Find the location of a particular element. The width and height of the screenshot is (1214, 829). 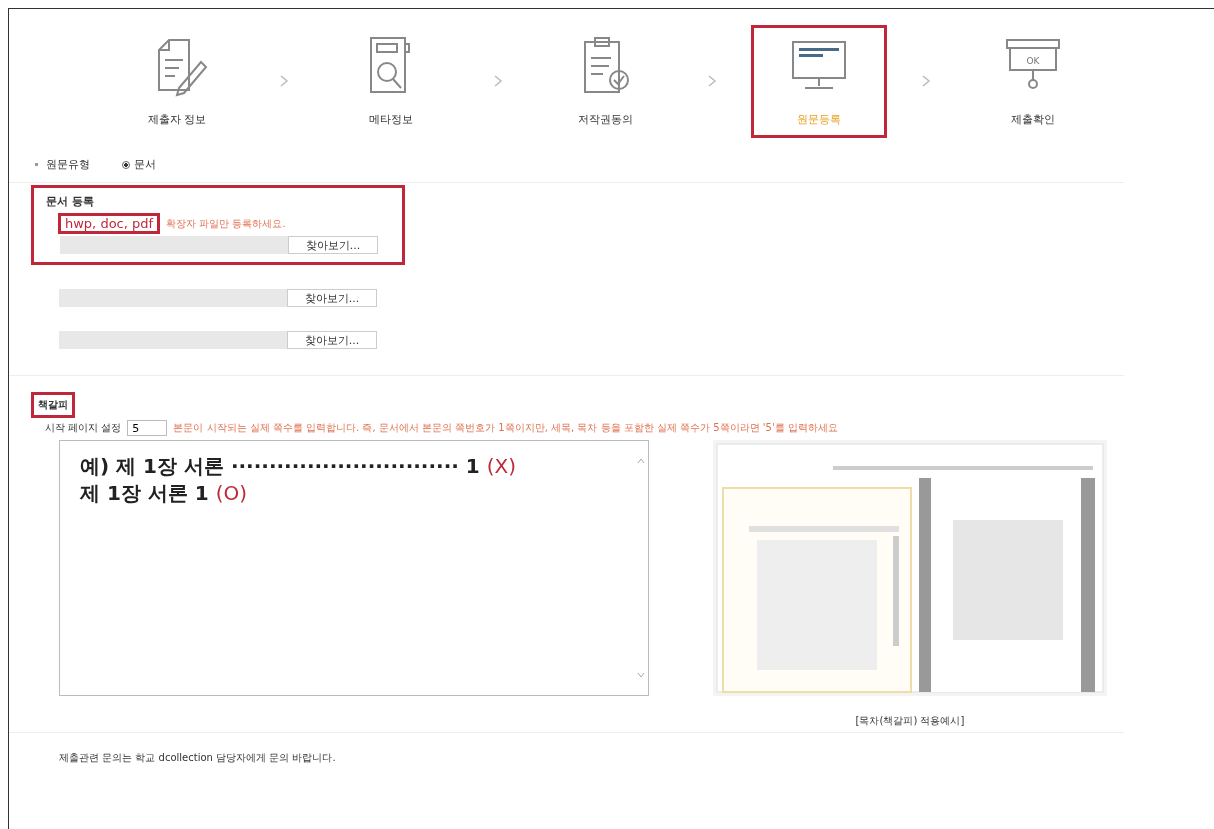

section-title: 문서 등록 is located at coordinates (70, 201).